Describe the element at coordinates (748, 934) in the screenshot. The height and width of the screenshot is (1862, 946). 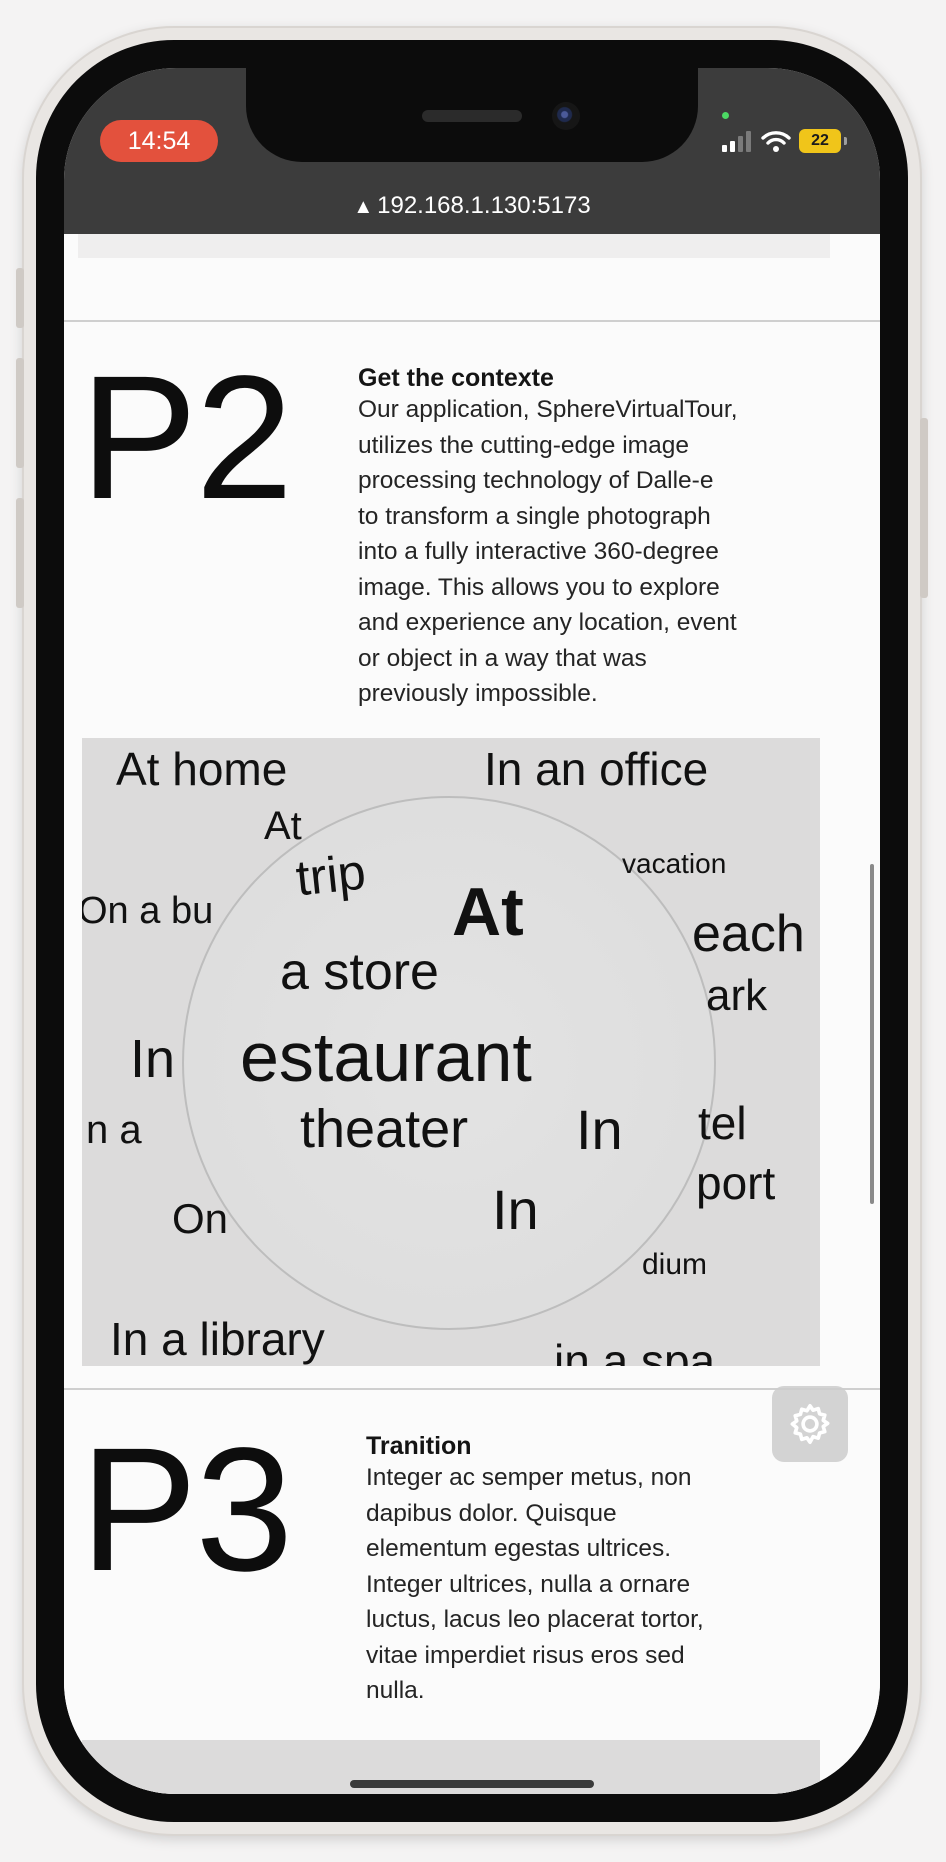
I see `sphere-word: each` at that location.